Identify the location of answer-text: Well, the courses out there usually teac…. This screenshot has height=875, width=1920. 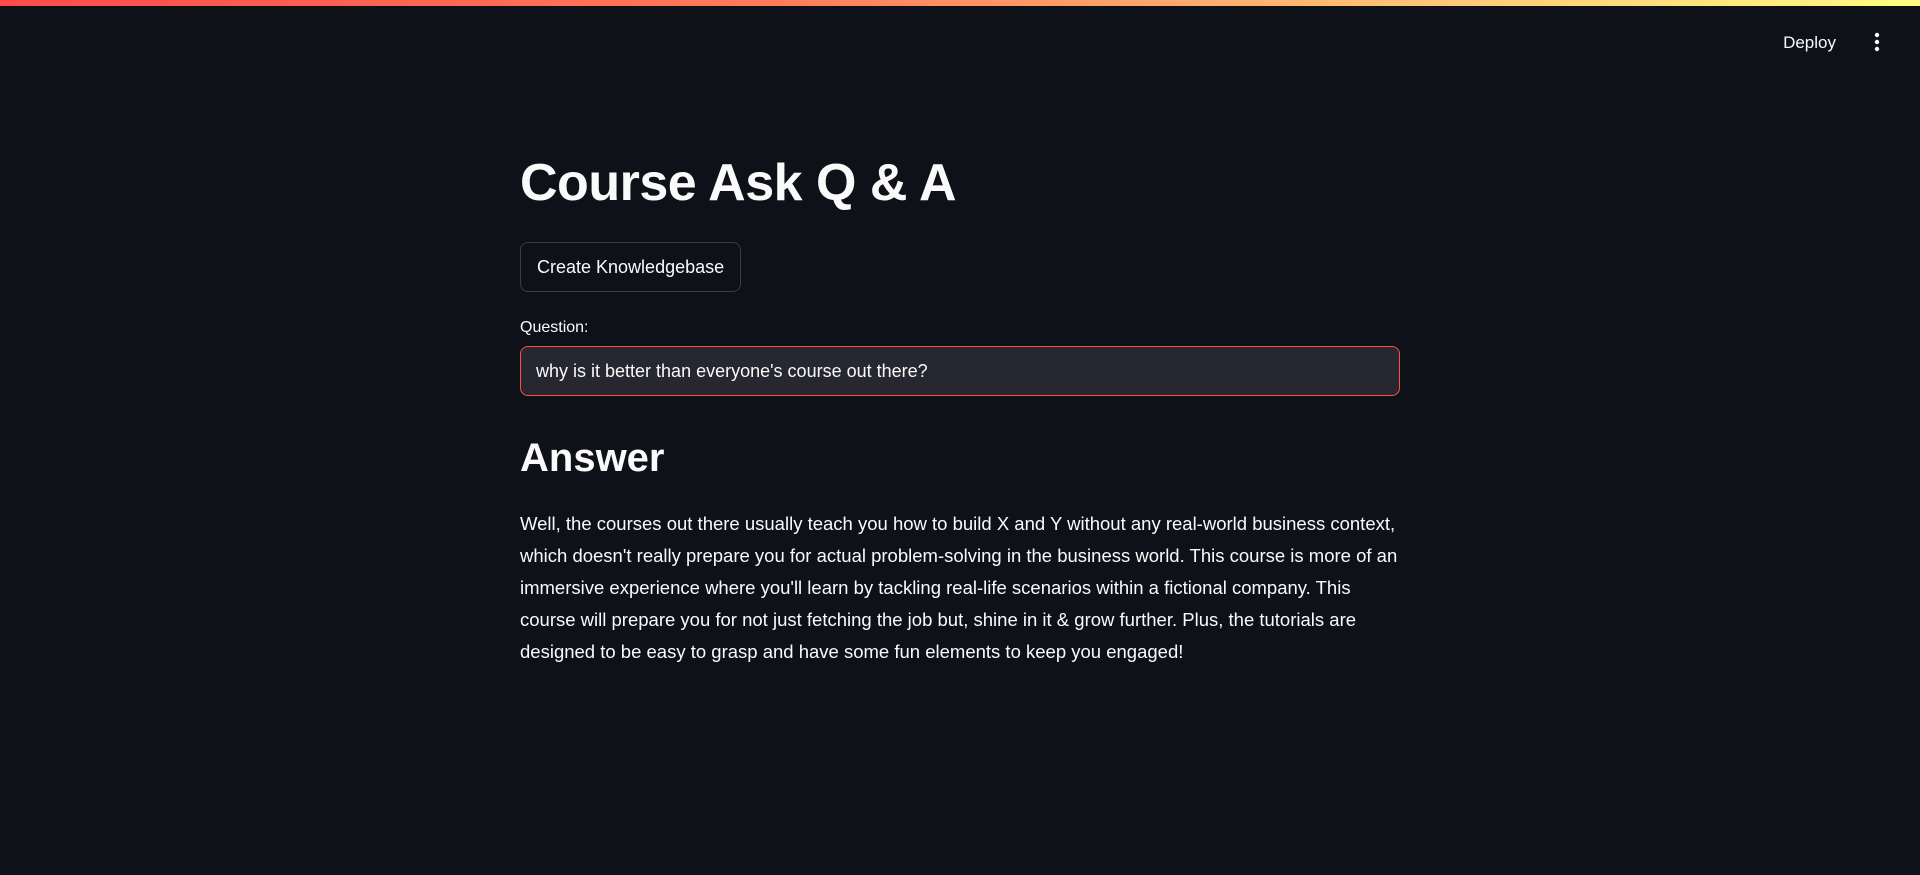
(959, 587).